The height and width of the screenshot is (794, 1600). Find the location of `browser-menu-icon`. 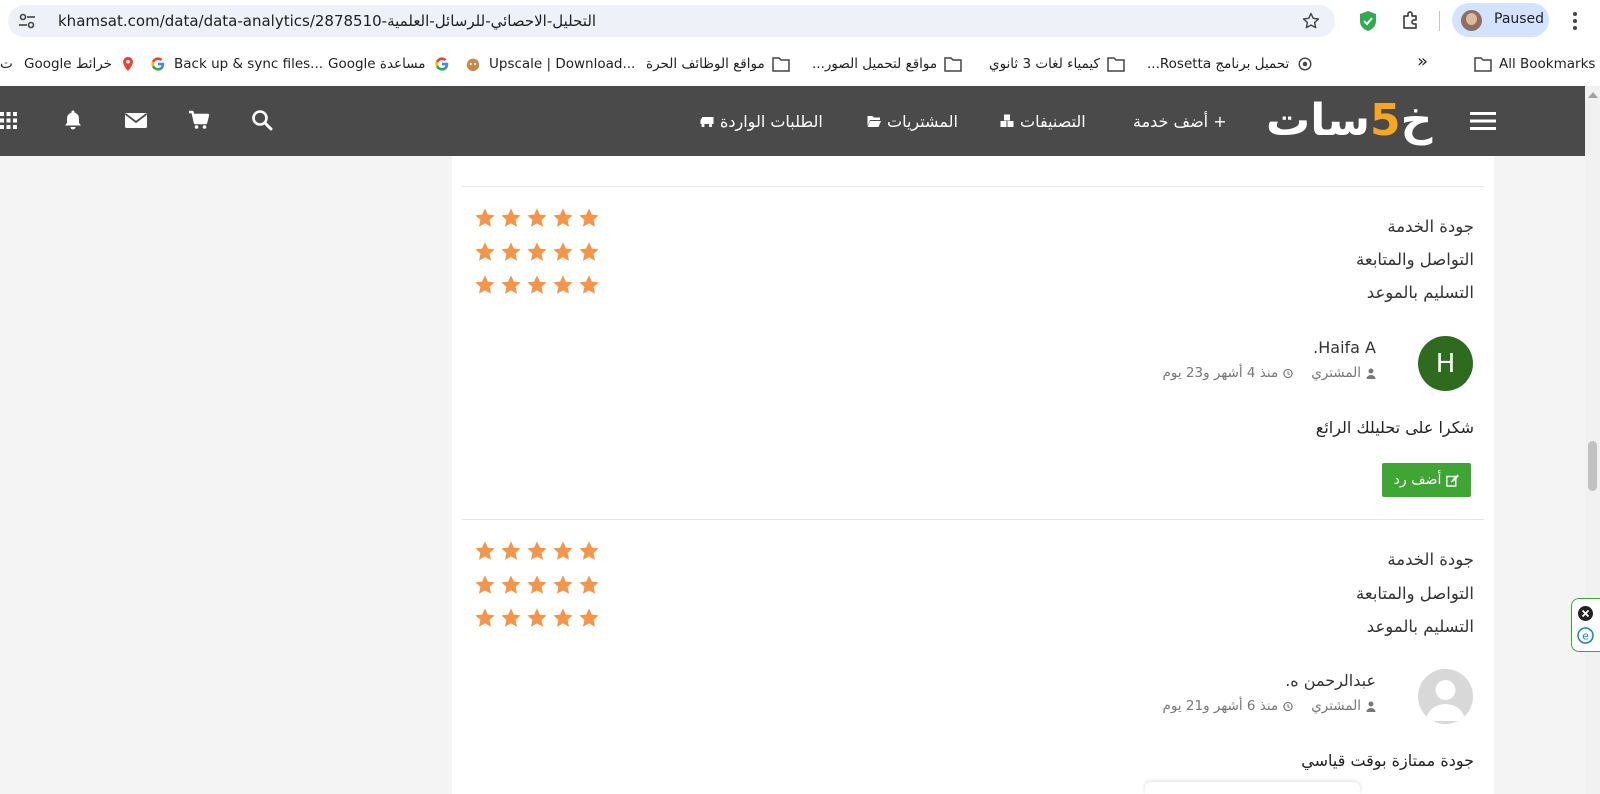

browser-menu-icon is located at coordinates (1575, 21).